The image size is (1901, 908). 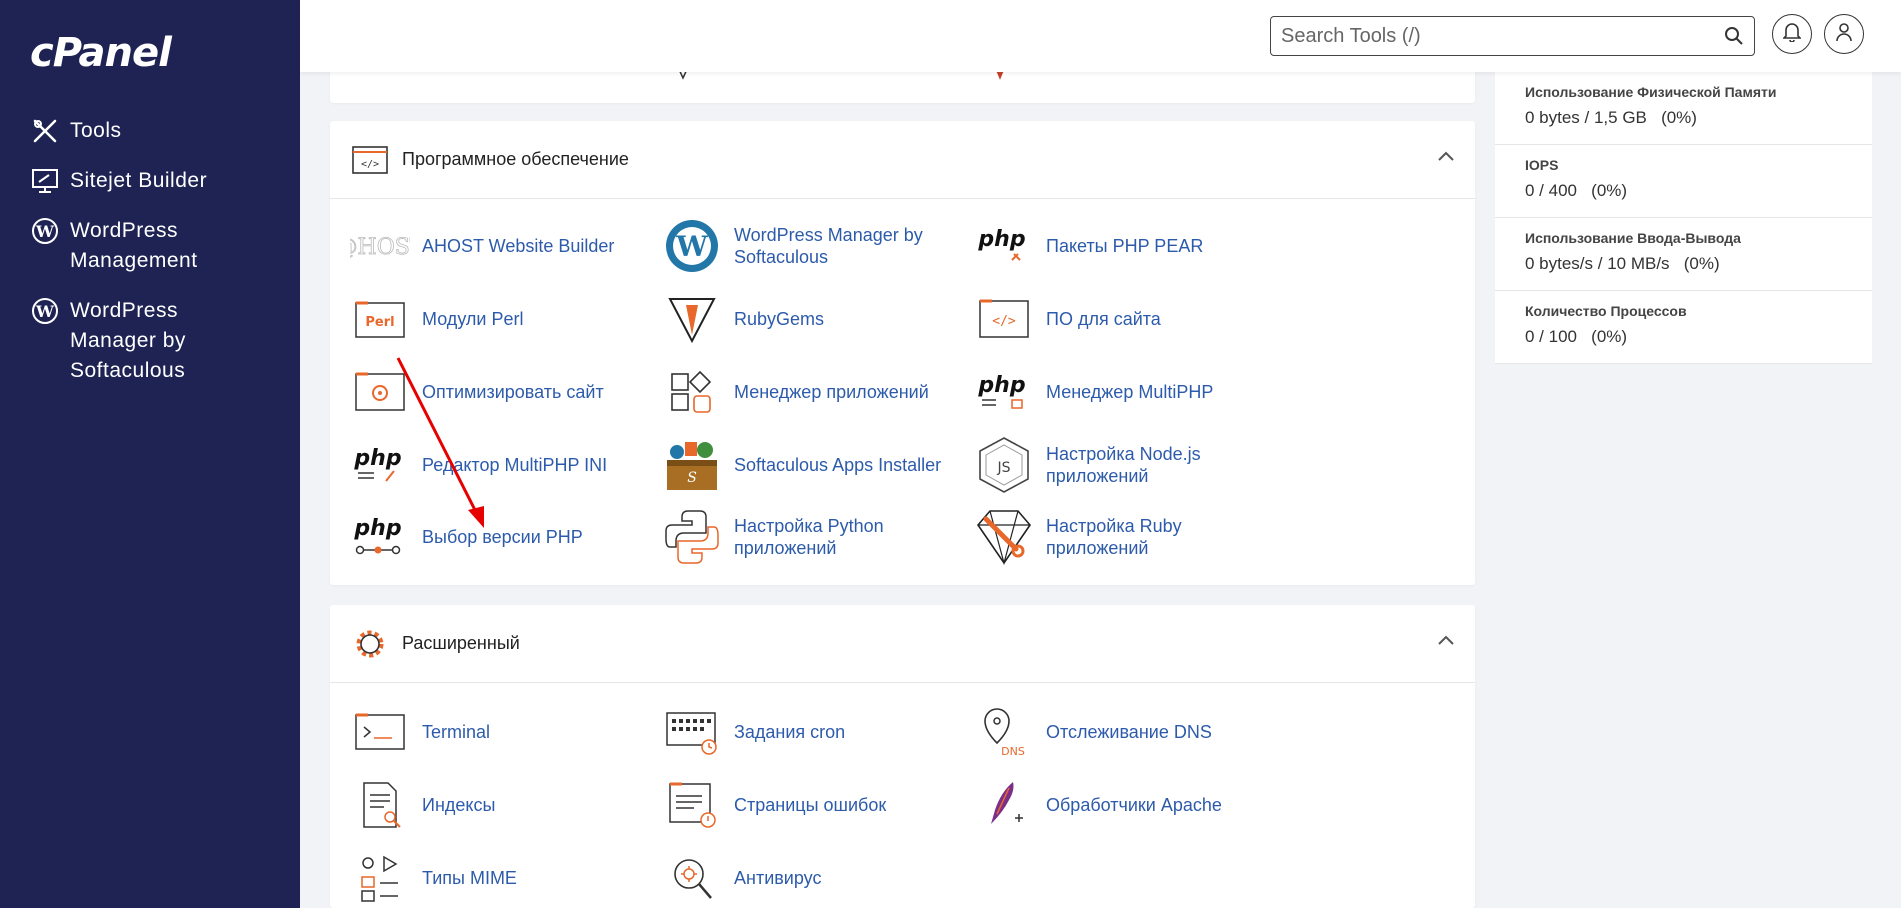 I want to click on dns-pin-icon: DNS, so click(x=1004, y=732).